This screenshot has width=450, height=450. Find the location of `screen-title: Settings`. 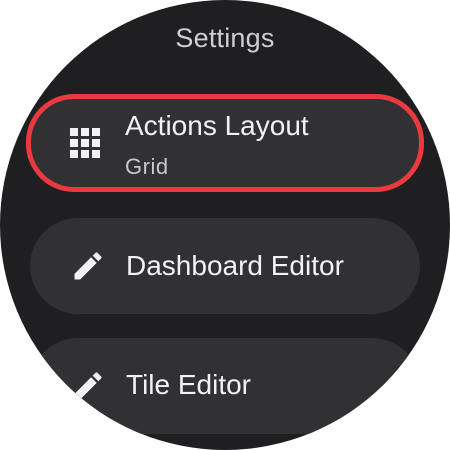

screen-title: Settings is located at coordinates (225, 38).